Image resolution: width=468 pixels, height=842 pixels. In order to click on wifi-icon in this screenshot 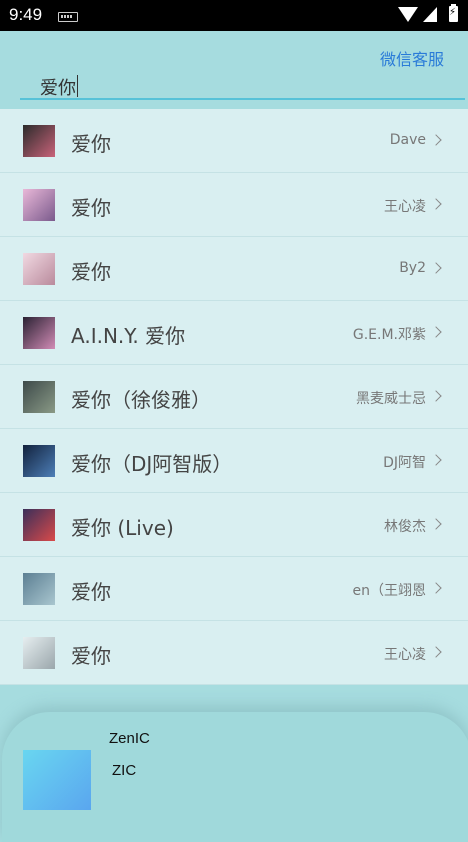, I will do `click(408, 14)`.